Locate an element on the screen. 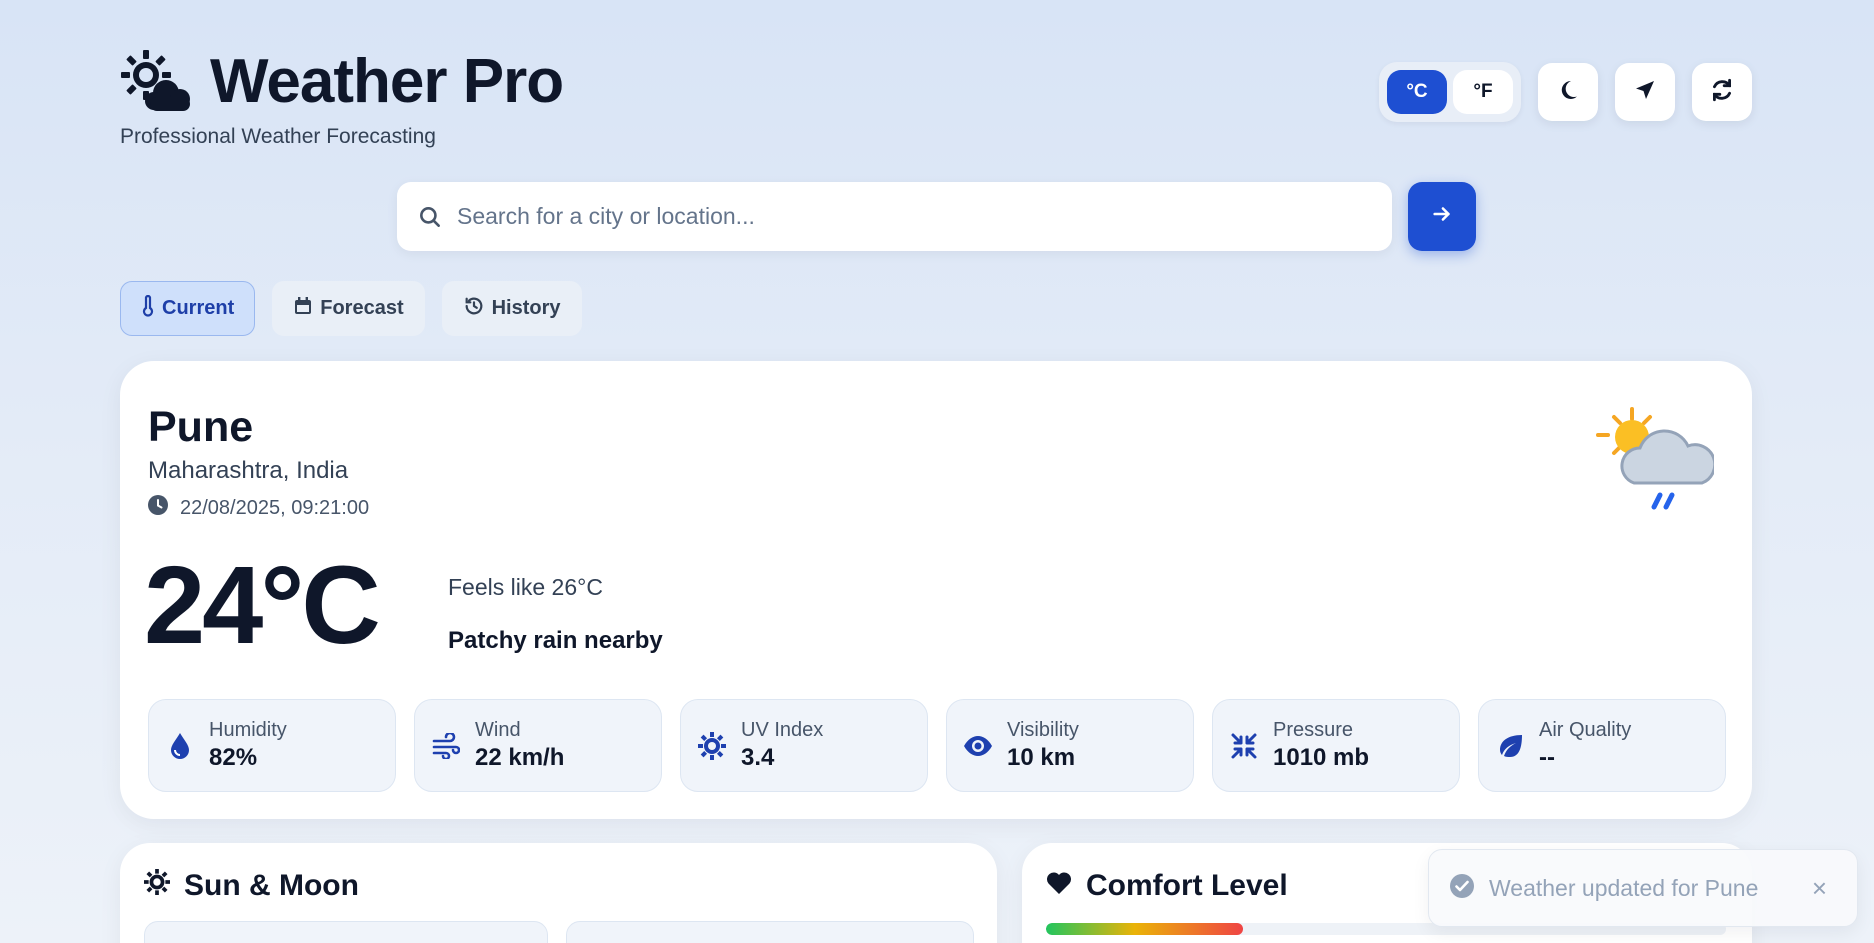 Image resolution: width=1874 pixels, height=943 pixels. refresh-icon is located at coordinates (1722, 92).